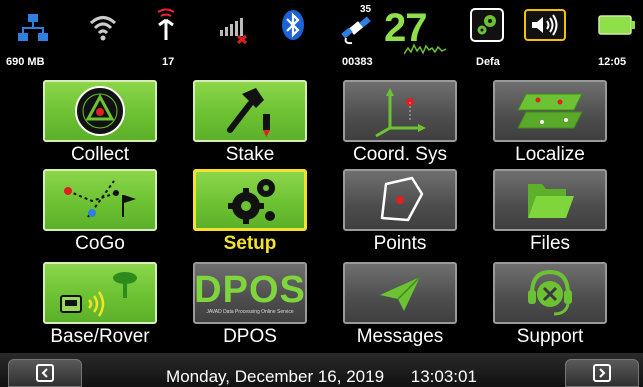 This screenshot has height=387, width=643. What do you see at coordinates (100, 154) in the screenshot?
I see `collect-label: Collect` at bounding box center [100, 154].